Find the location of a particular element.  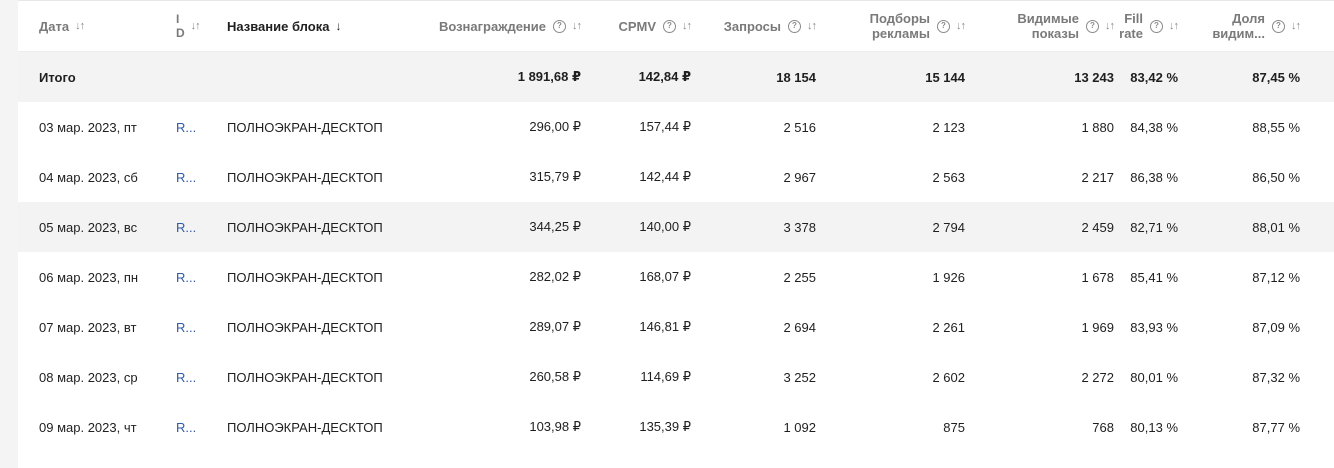

row-visible: 1 678 is located at coordinates (1097, 277).